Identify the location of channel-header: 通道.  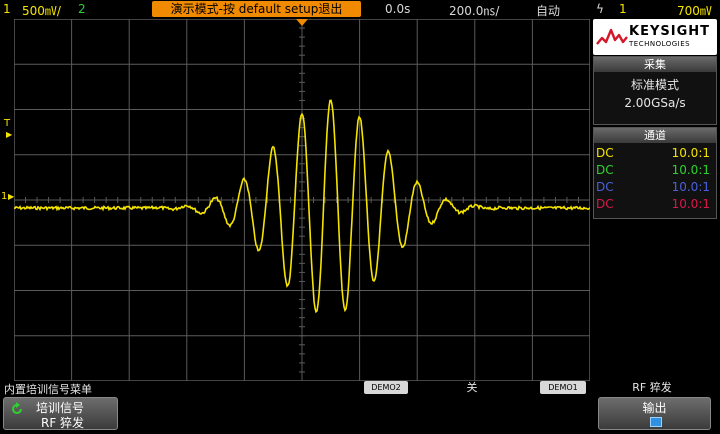
(655, 135).